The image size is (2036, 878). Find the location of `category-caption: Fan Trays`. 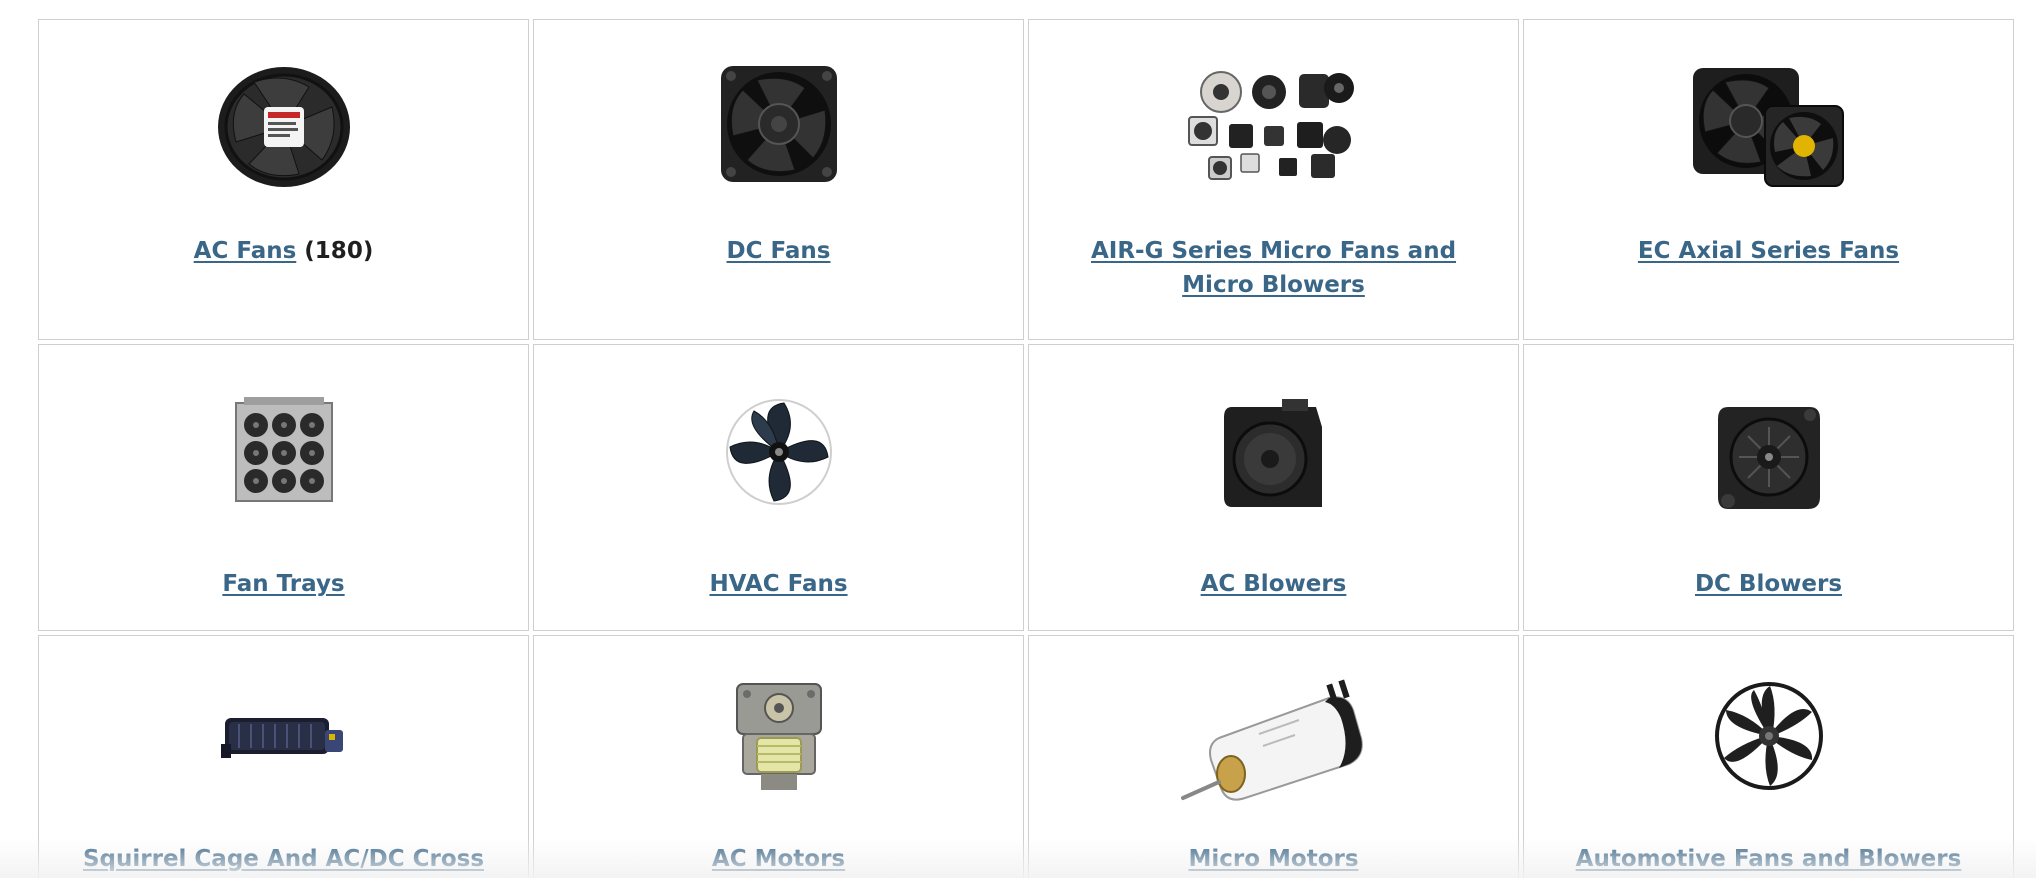

category-caption: Fan Trays is located at coordinates (283, 584).